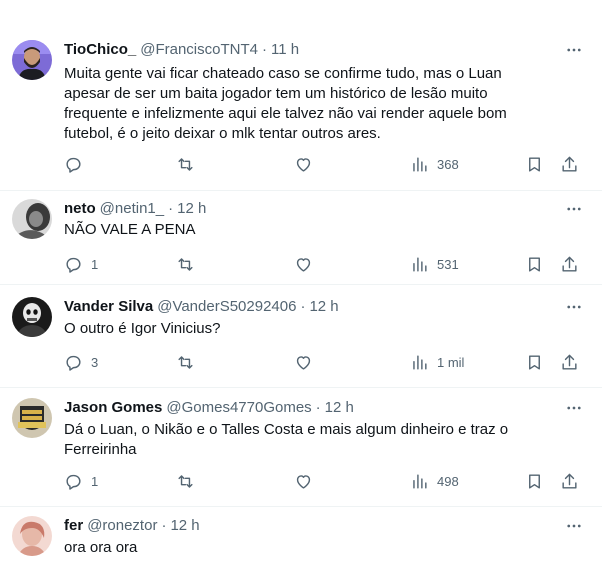 The height and width of the screenshot is (571, 602). I want to click on tweet-header: Jason Gomes @Gomes4770Gomes · 12 h, so click(315, 408).